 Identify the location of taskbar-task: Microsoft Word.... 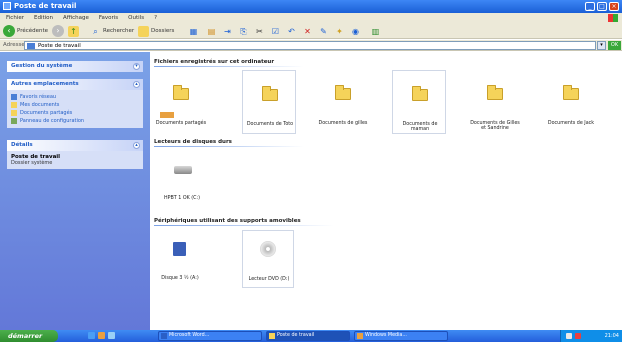
(210, 336).